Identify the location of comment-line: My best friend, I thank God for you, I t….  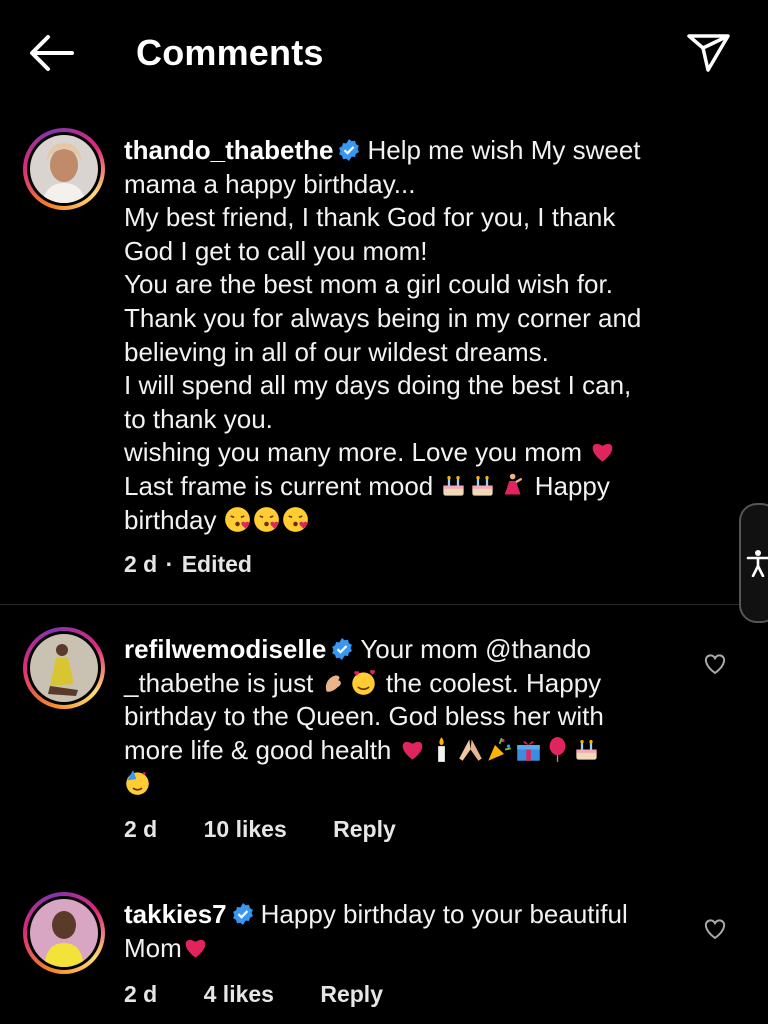
(370, 217).